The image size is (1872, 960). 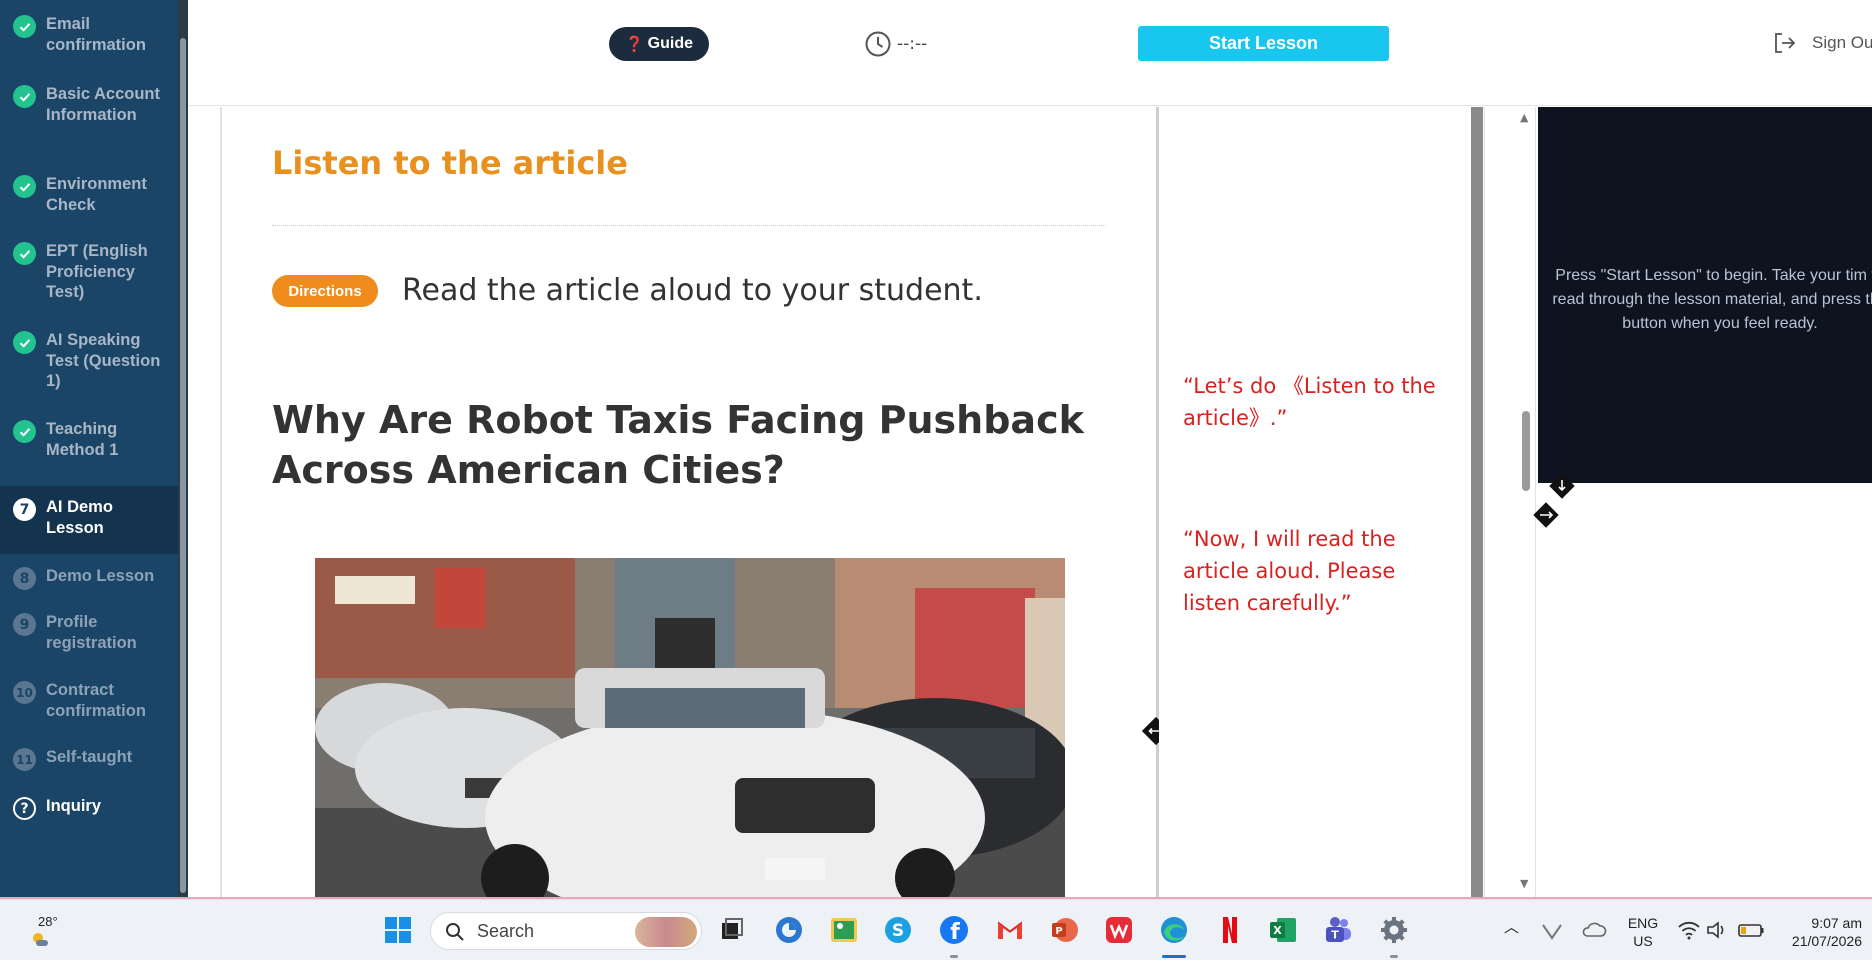 What do you see at coordinates (954, 930) in the screenshot?
I see `facebook-app-icon: f` at bounding box center [954, 930].